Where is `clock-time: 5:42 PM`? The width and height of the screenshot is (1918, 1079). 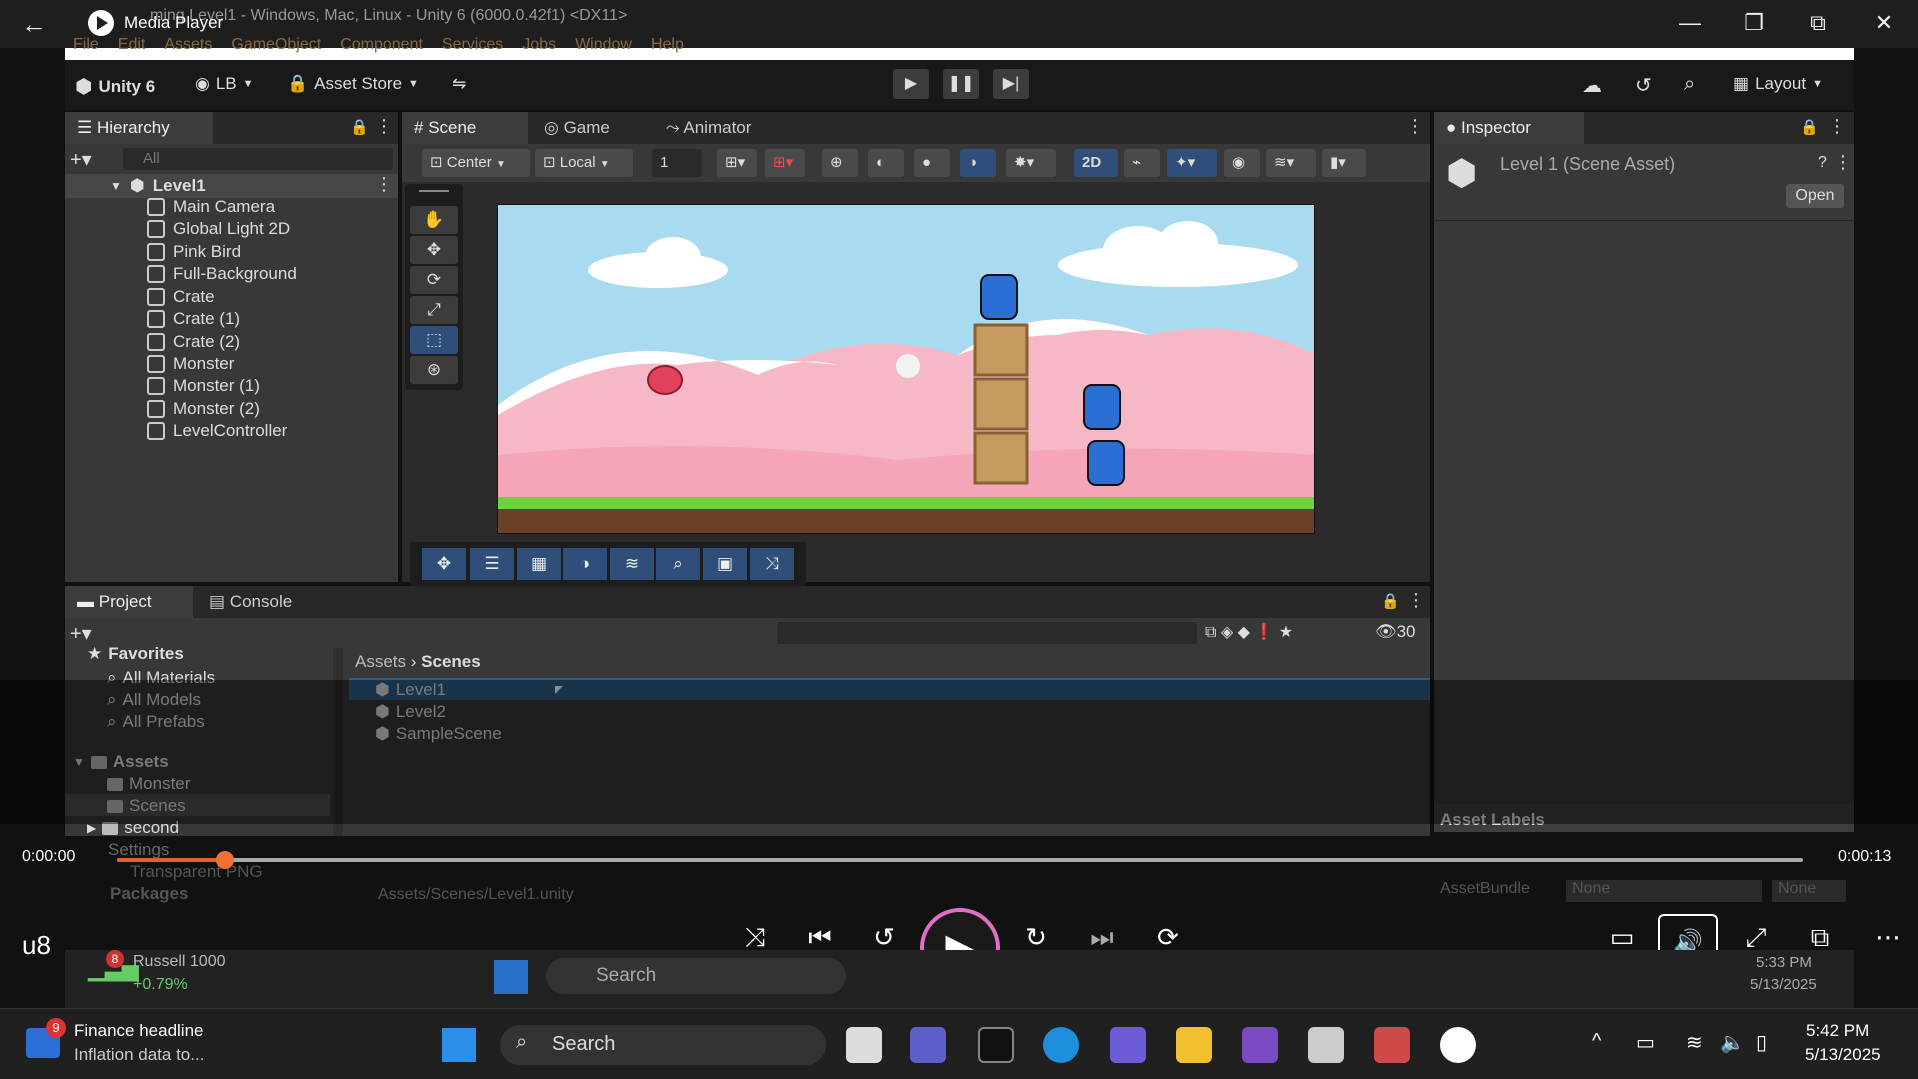 clock-time: 5:42 PM is located at coordinates (1837, 1031).